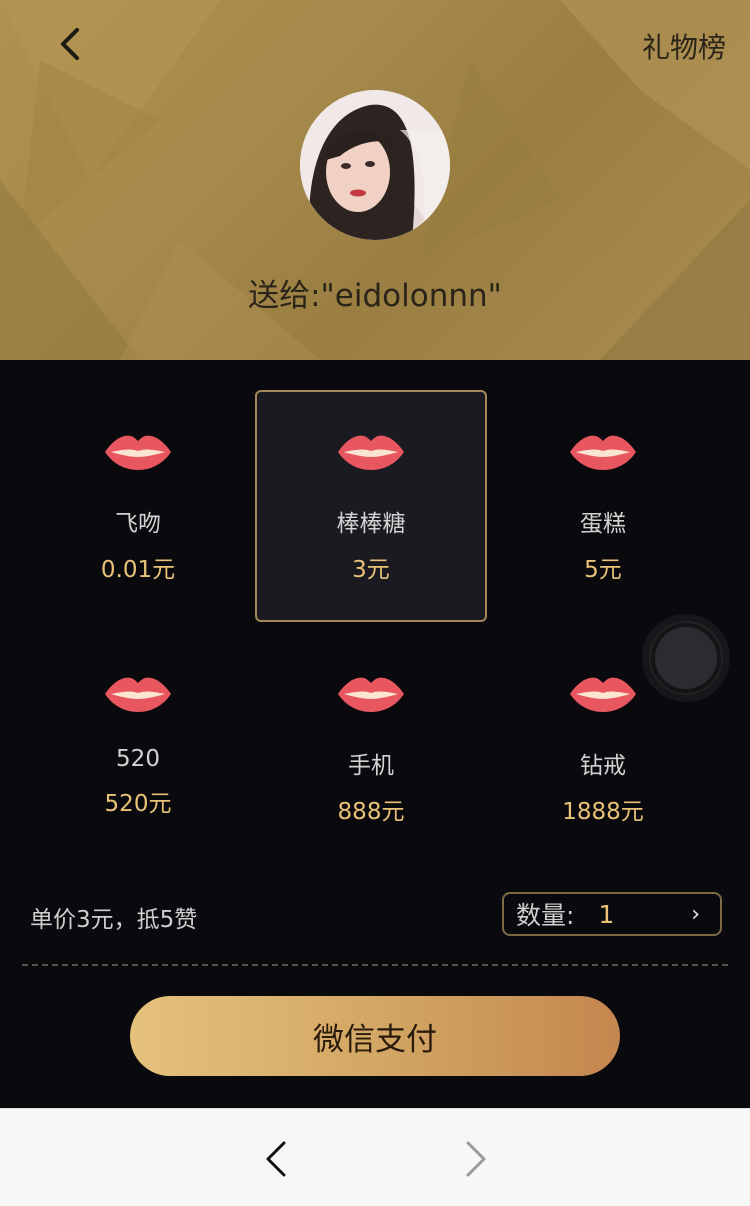 The image size is (750, 1206). Describe the element at coordinates (603, 812) in the screenshot. I see `gift-price: 1888元` at that location.